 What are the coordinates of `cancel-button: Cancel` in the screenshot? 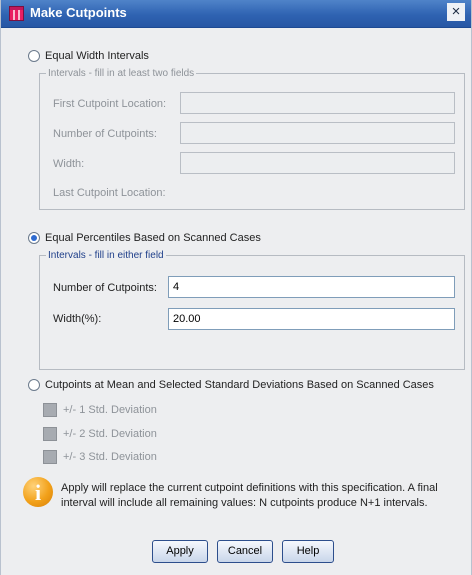 It's located at (245, 551).